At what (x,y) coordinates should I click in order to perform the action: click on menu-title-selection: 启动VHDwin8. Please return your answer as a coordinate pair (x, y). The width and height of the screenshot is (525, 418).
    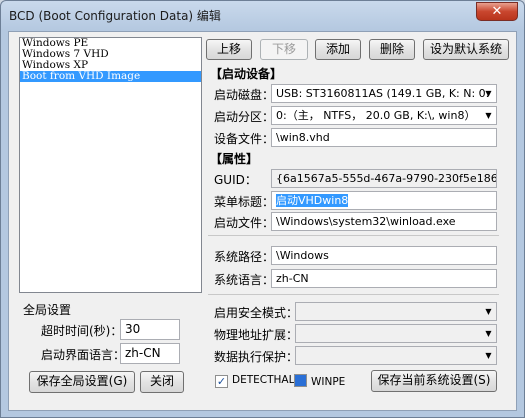
    Looking at the image, I should click on (312, 200).